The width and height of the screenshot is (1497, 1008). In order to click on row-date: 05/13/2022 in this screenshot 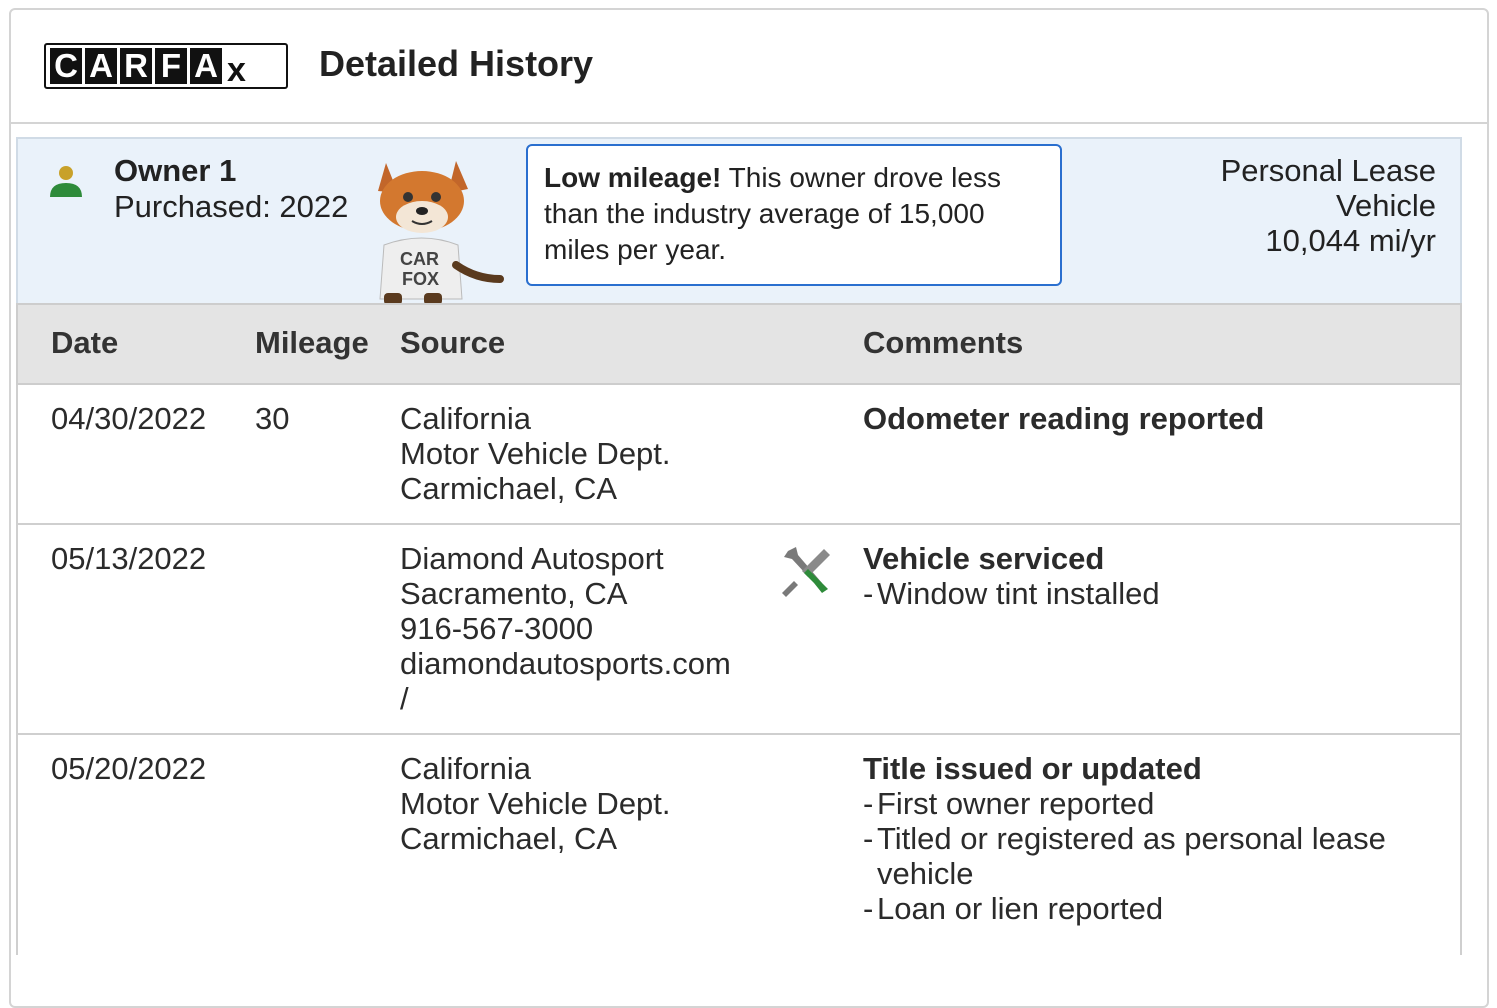, I will do `click(129, 558)`.